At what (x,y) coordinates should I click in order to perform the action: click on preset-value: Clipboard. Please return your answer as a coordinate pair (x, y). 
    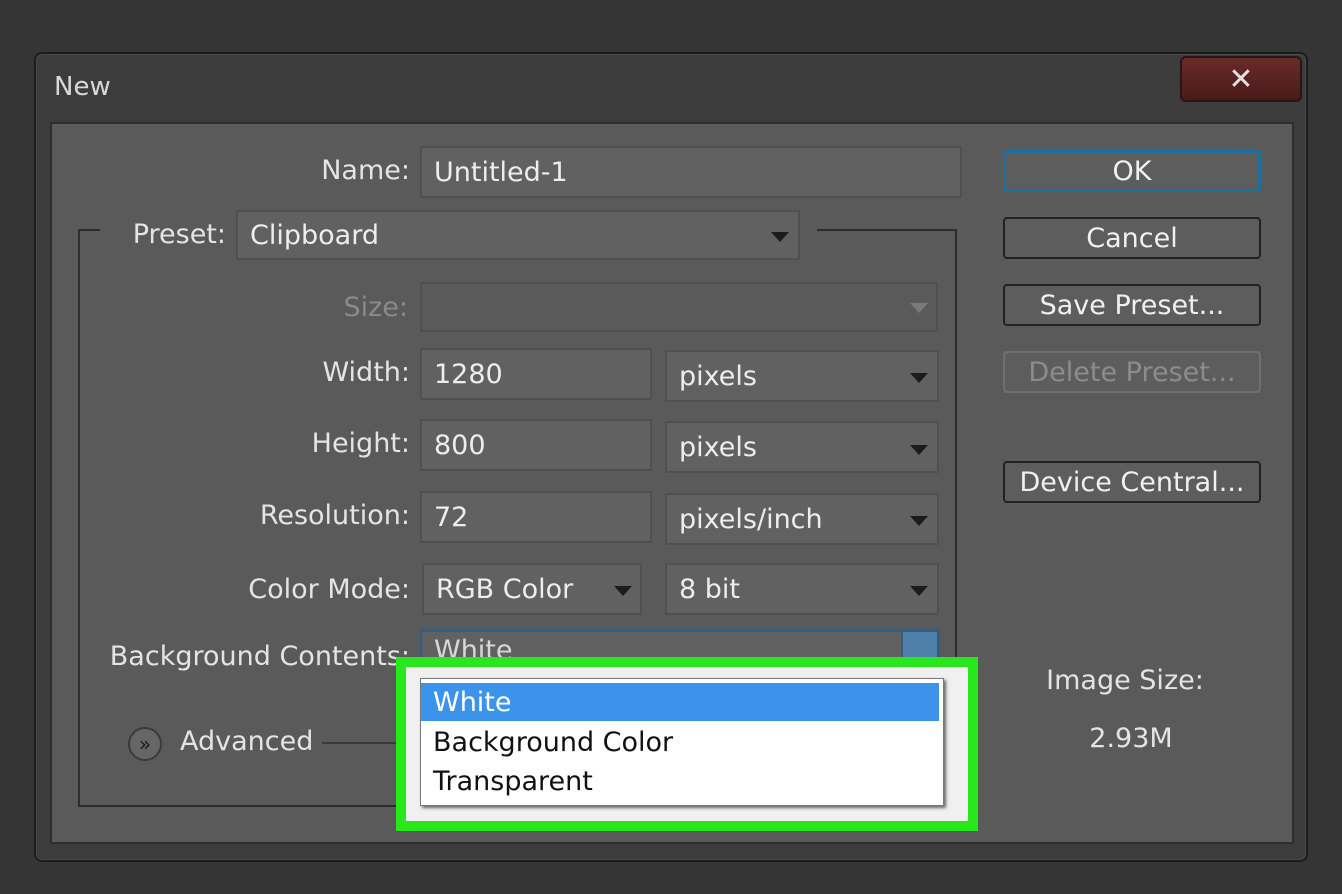
    Looking at the image, I should click on (314, 235).